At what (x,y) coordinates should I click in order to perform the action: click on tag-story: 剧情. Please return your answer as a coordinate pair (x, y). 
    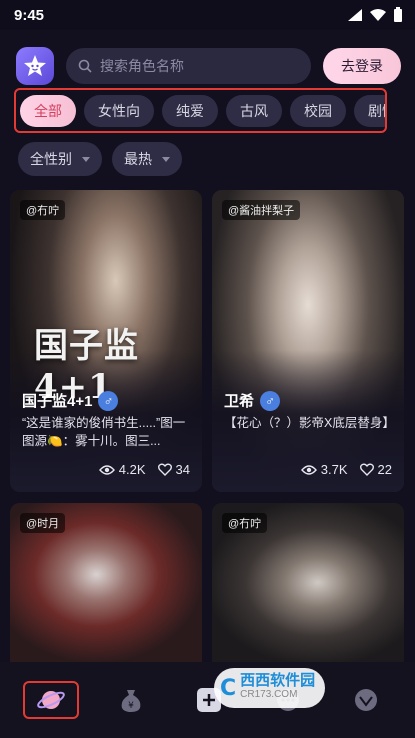
    Looking at the image, I should click on (369, 110).